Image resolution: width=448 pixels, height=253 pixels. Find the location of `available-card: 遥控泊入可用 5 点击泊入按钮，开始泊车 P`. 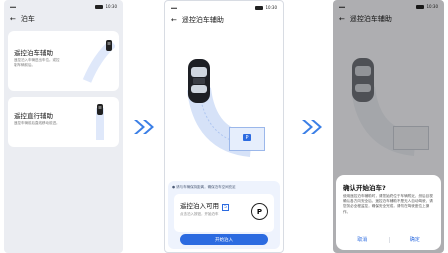

available-card: 遥控泊入可用 5 点击泊入按钮，开始泊车 P is located at coordinates (224, 213).